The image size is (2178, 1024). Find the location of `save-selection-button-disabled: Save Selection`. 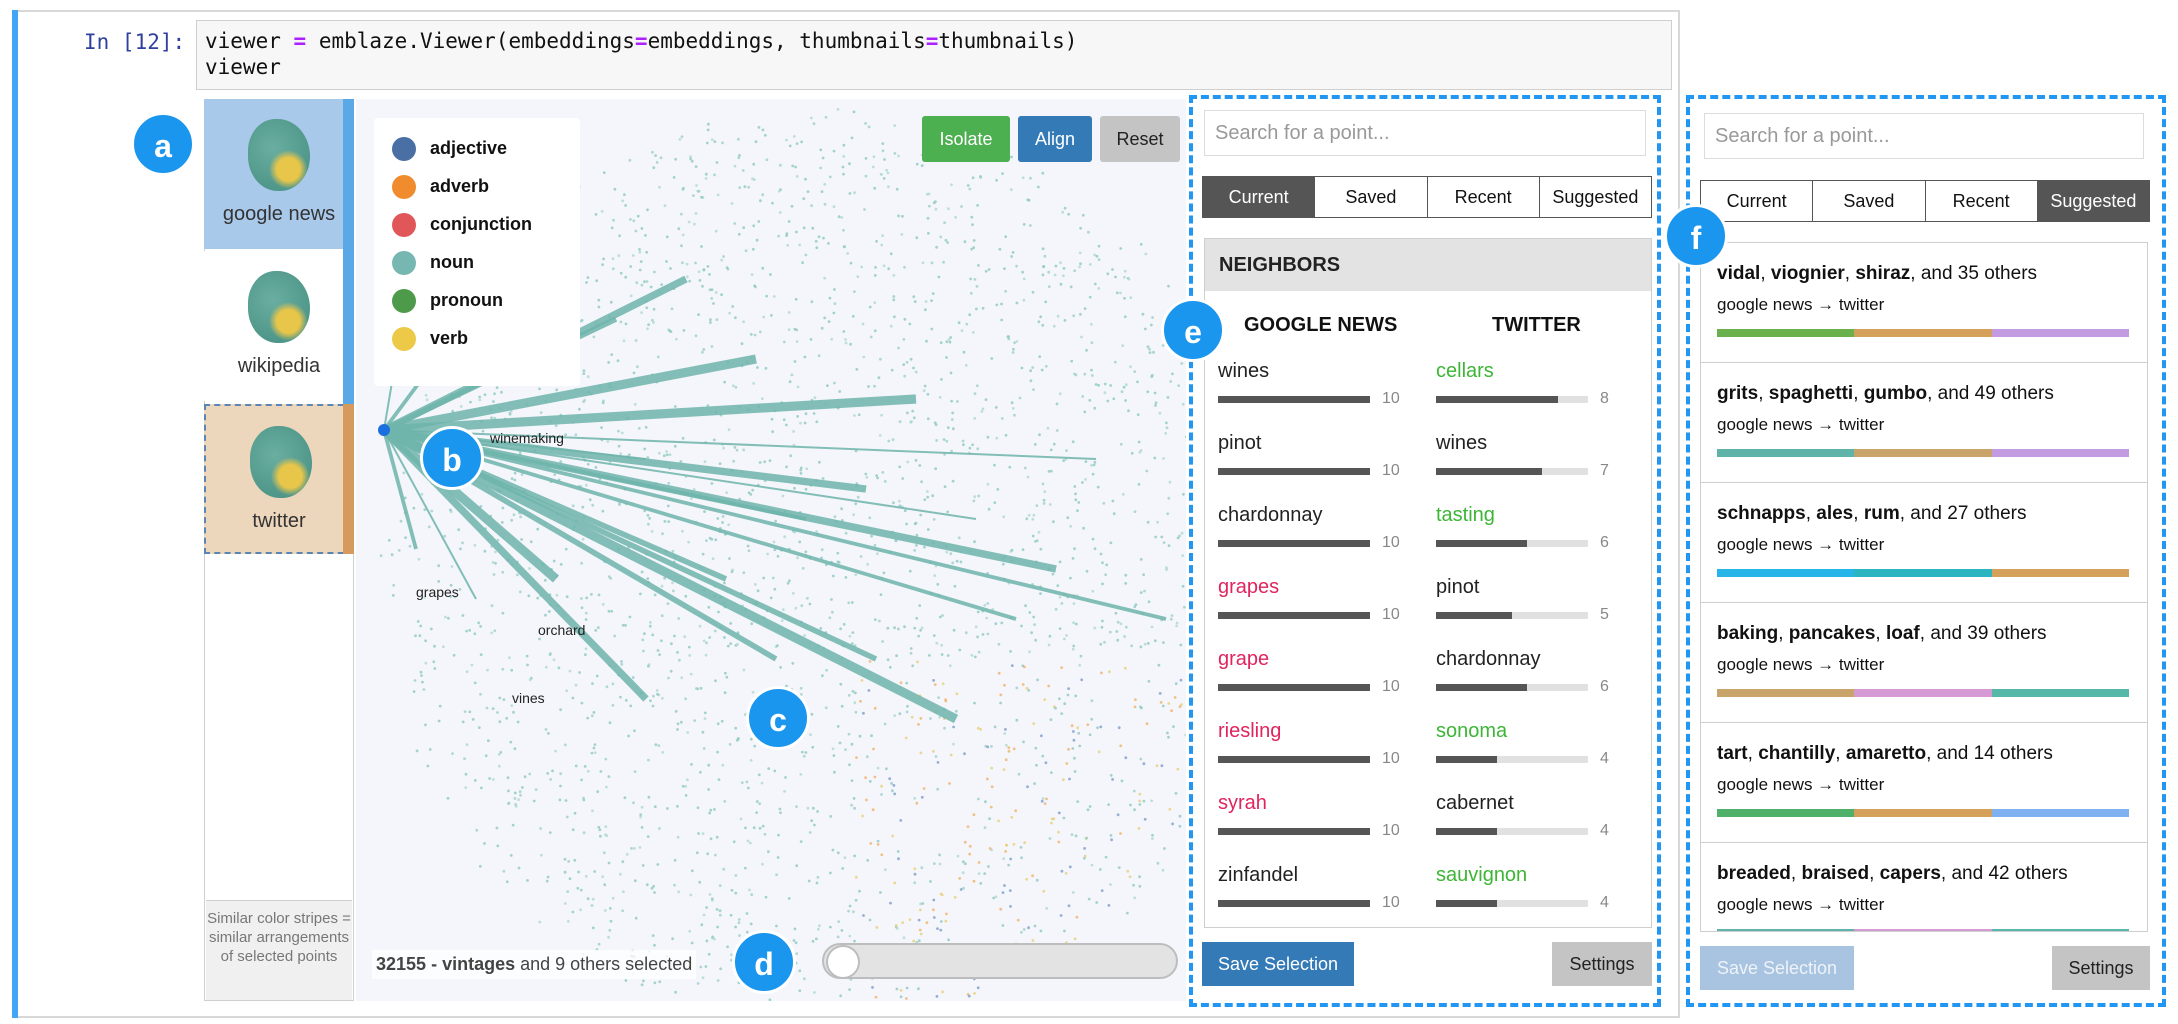

save-selection-button-disabled: Save Selection is located at coordinates (1777, 968).